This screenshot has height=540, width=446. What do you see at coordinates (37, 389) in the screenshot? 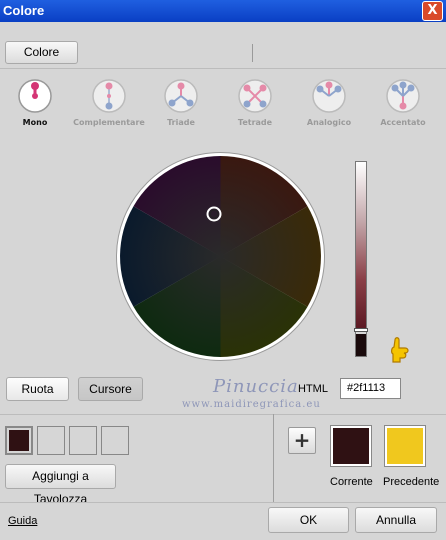
I see `ruota-button: Ruota` at bounding box center [37, 389].